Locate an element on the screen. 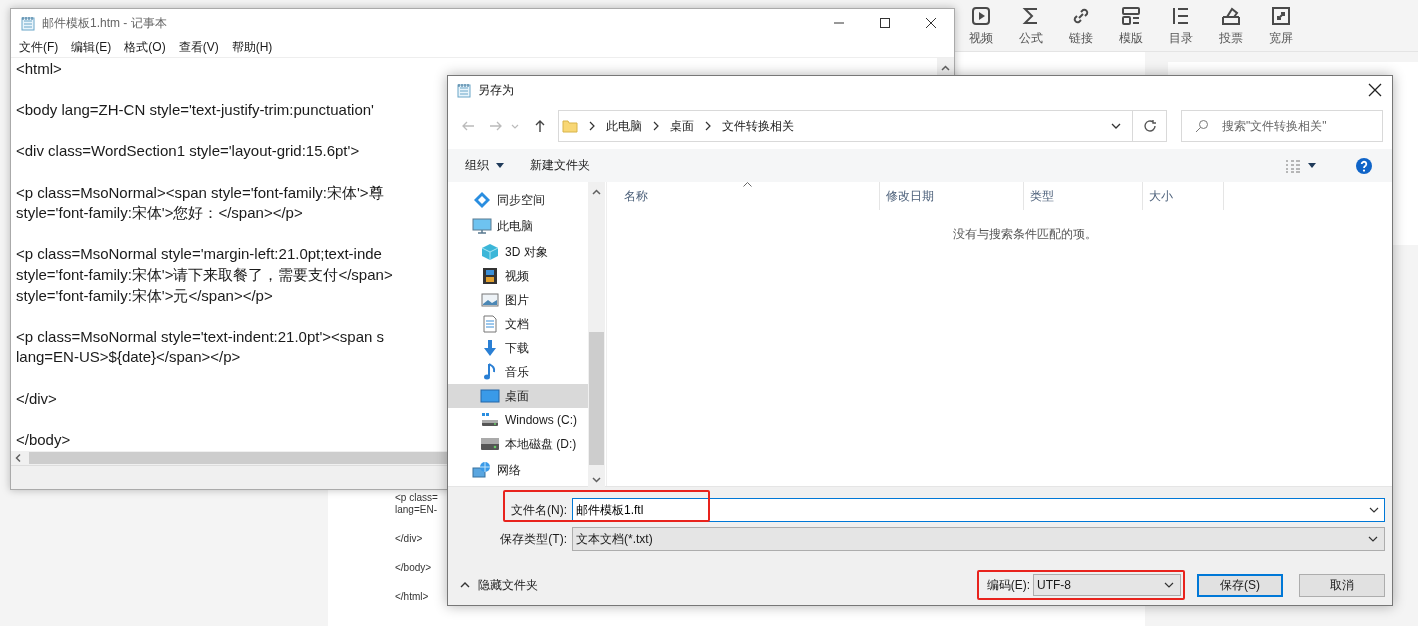 The image size is (1418, 626). refresh-icon is located at coordinates (1149, 126).